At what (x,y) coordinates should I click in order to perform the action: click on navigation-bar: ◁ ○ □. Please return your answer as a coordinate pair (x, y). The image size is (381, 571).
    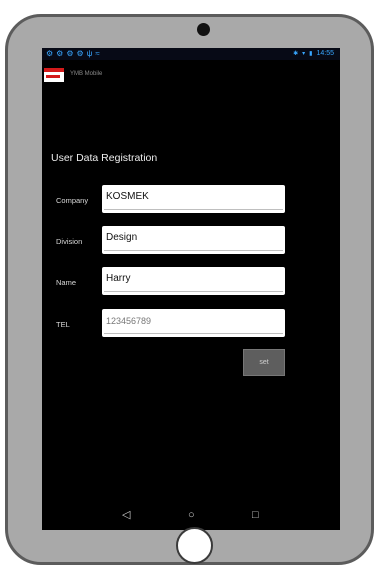
    Looking at the image, I should click on (191, 516).